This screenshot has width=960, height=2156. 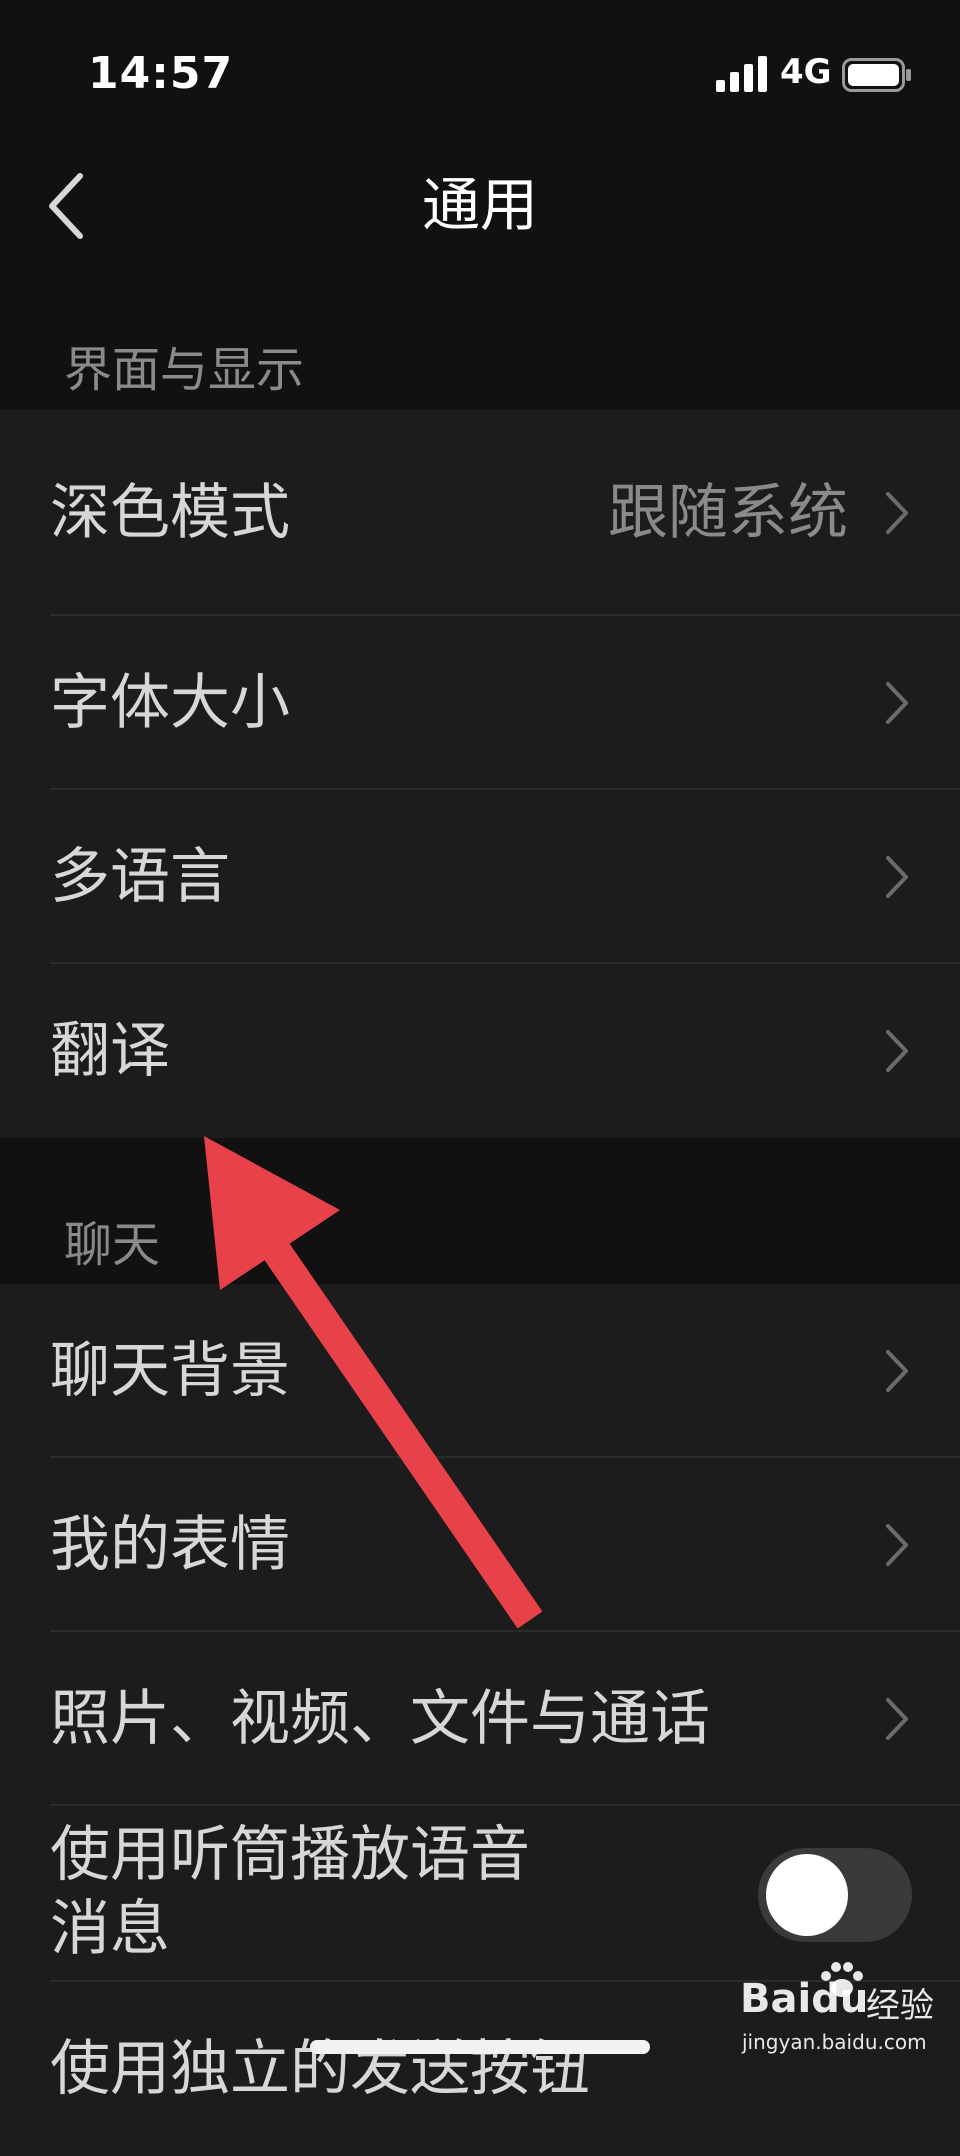 I want to click on status-time: 14:57, so click(x=161, y=73).